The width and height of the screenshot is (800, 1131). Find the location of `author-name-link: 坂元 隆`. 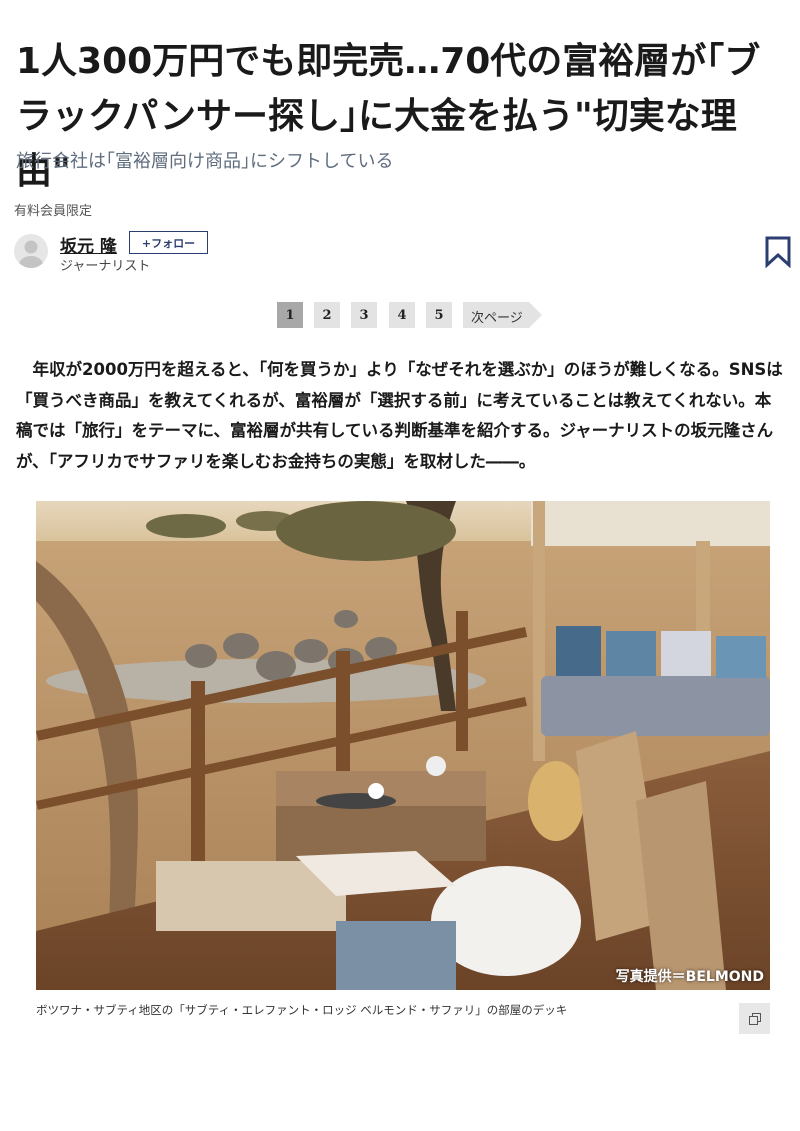

author-name-link: 坂元 隆 is located at coordinates (88, 244).